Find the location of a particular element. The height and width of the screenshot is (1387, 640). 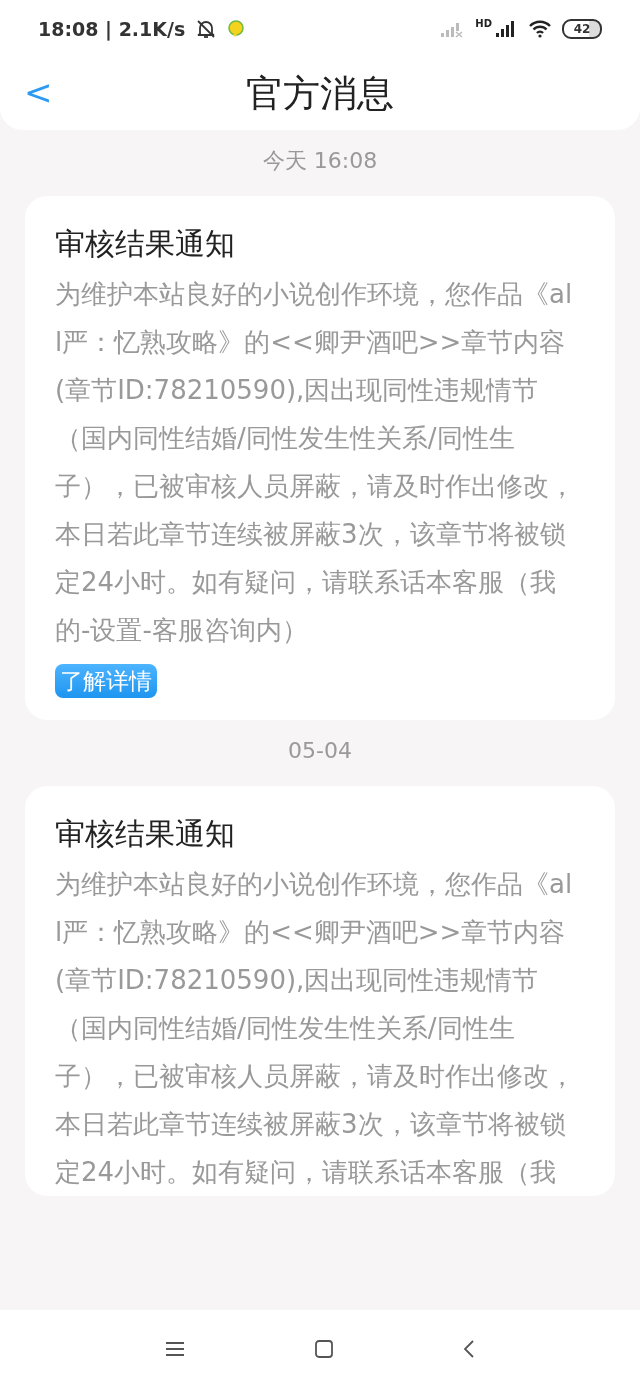

menu-icon is located at coordinates (174, 1348).